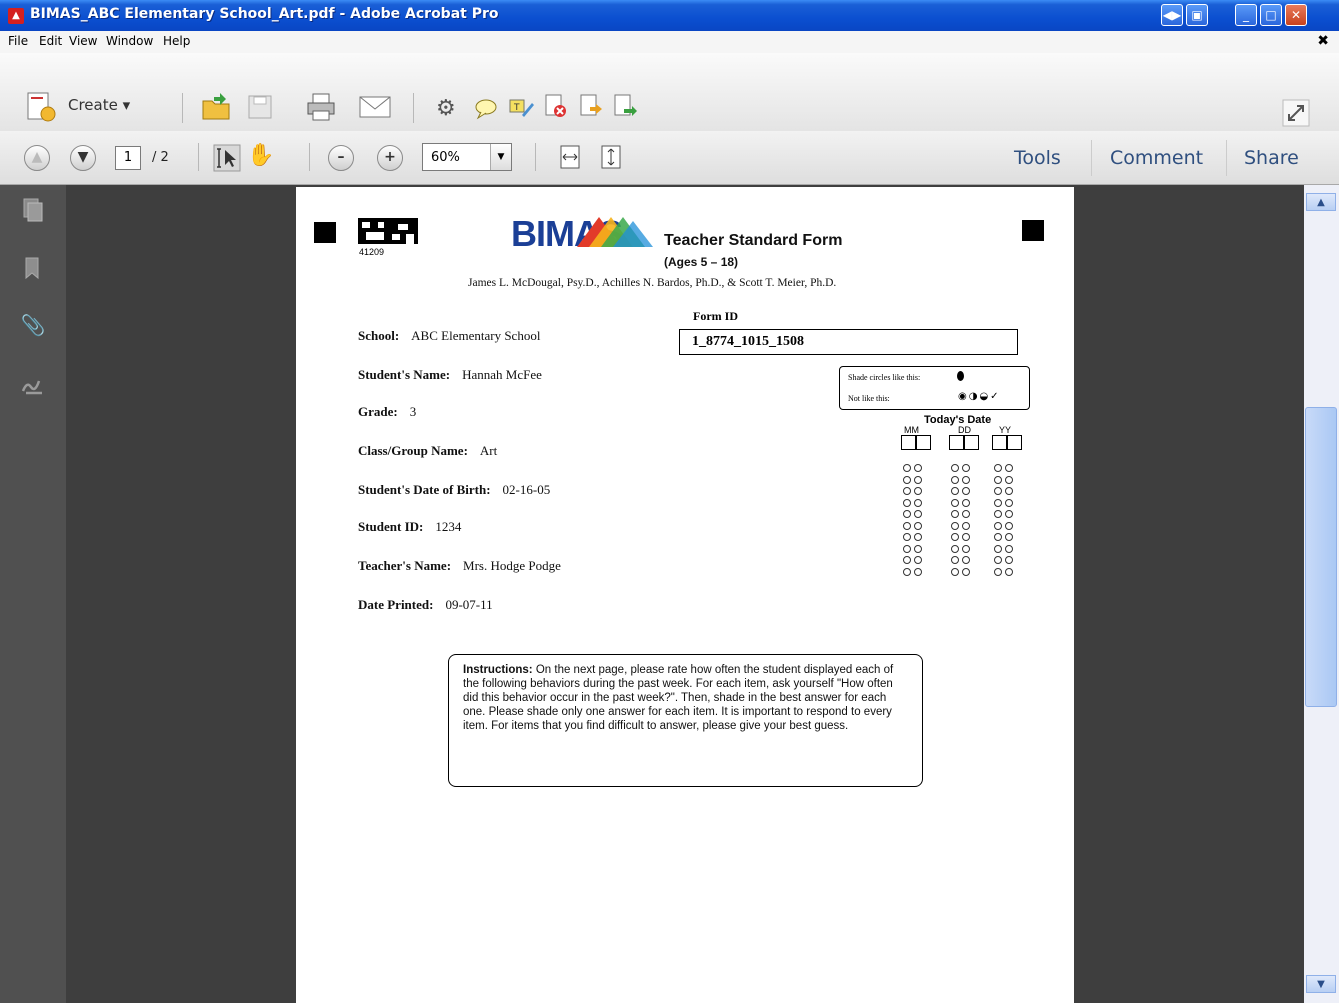  Describe the element at coordinates (37, 158) in the screenshot. I see `previous-page-button: ▲` at that location.